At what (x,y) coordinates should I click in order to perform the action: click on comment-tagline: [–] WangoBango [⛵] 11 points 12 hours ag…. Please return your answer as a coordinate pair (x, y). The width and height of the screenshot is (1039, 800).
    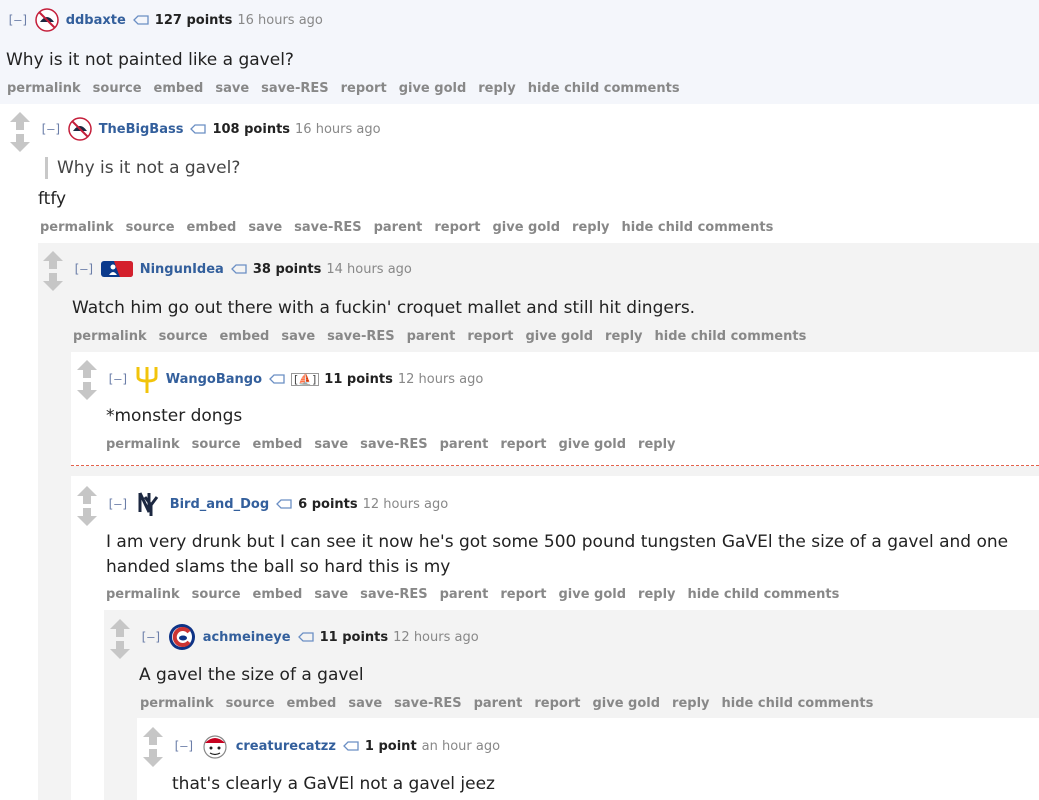
    Looking at the image, I should click on (295, 379).